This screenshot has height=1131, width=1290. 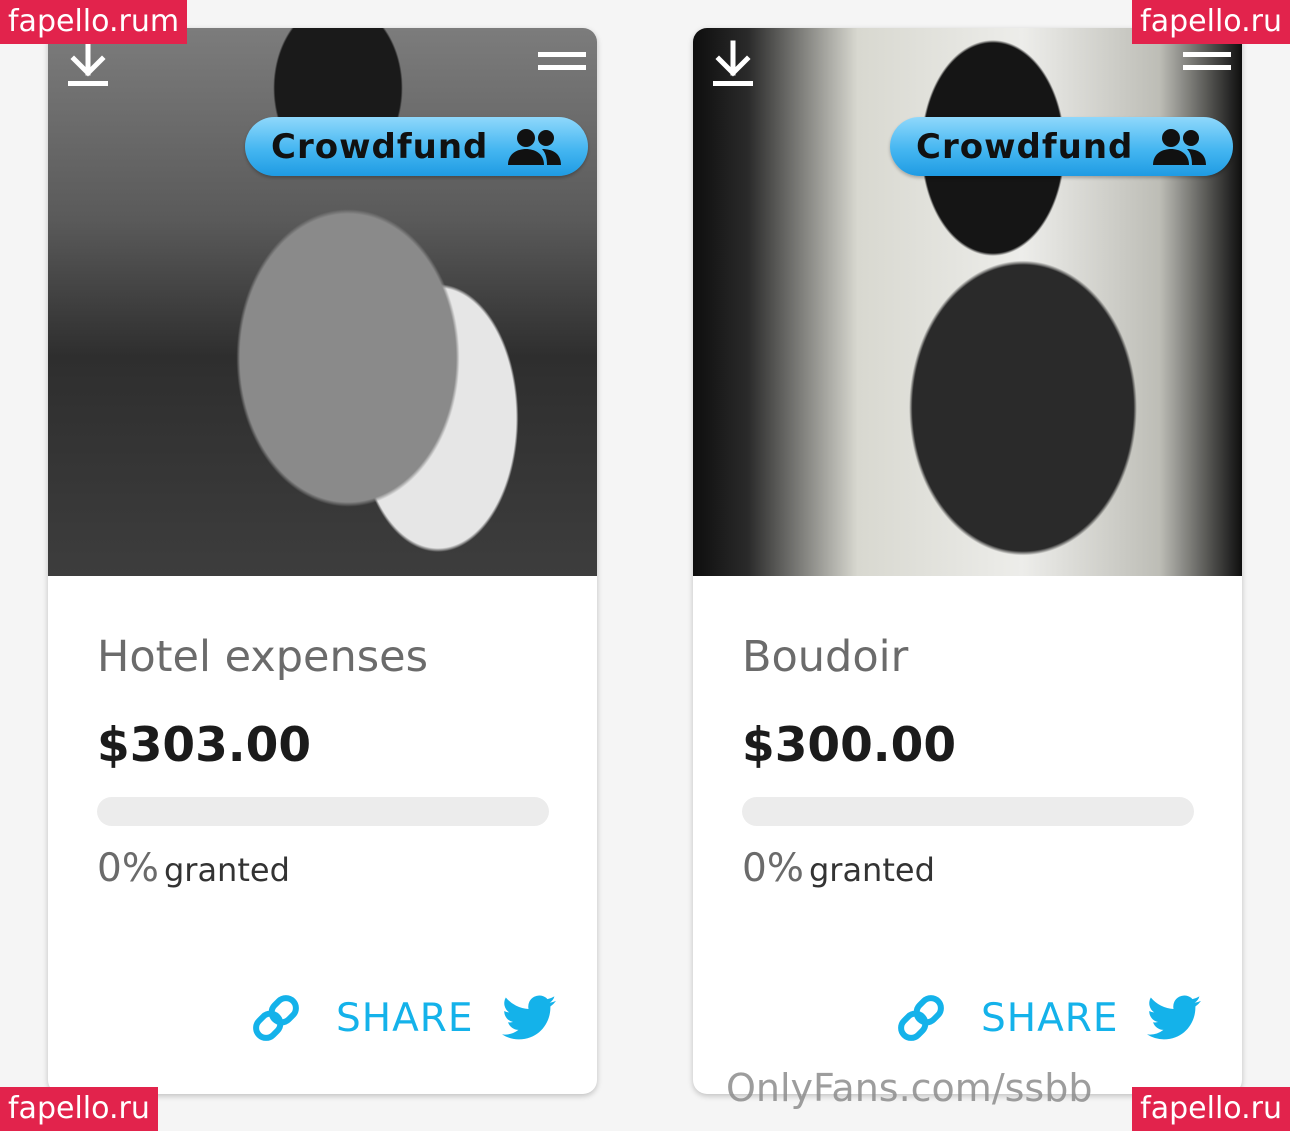 What do you see at coordinates (79, 1109) in the screenshot?
I see `watermark-bottom-left: fapello.ru` at bounding box center [79, 1109].